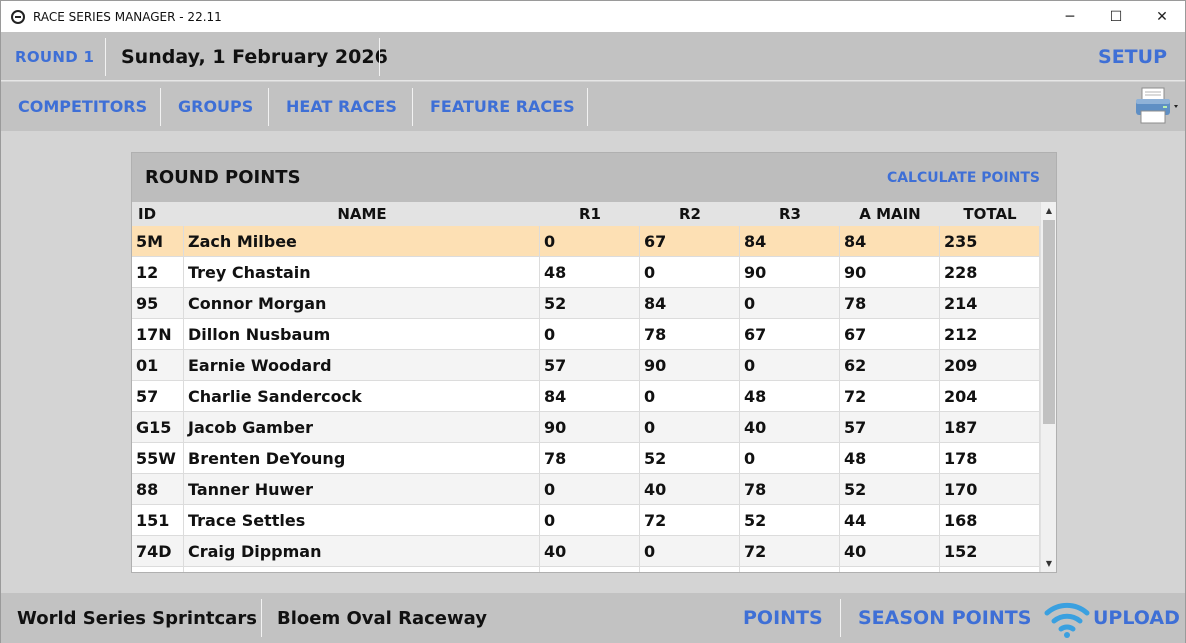  I want to click on table-row: 95 Connor Morgan 52 84 0 78 214, so click(586, 303).